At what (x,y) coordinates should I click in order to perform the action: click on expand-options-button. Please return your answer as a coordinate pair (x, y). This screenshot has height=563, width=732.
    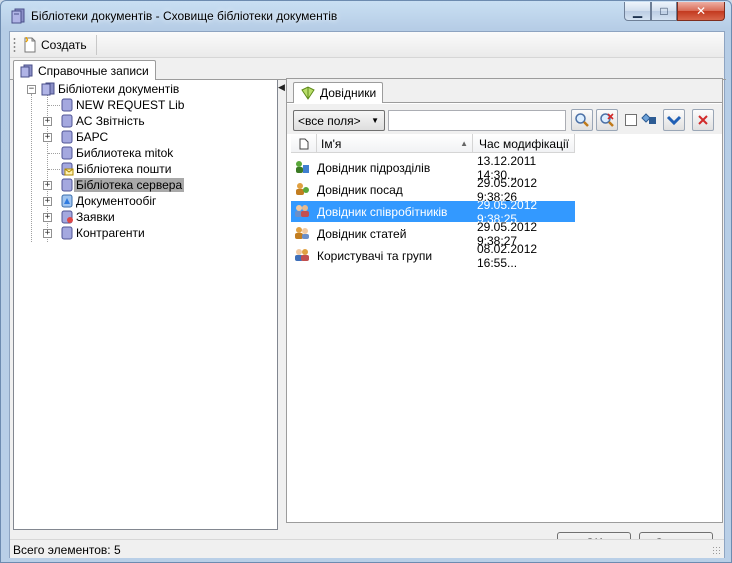
    Looking at the image, I should click on (674, 120).